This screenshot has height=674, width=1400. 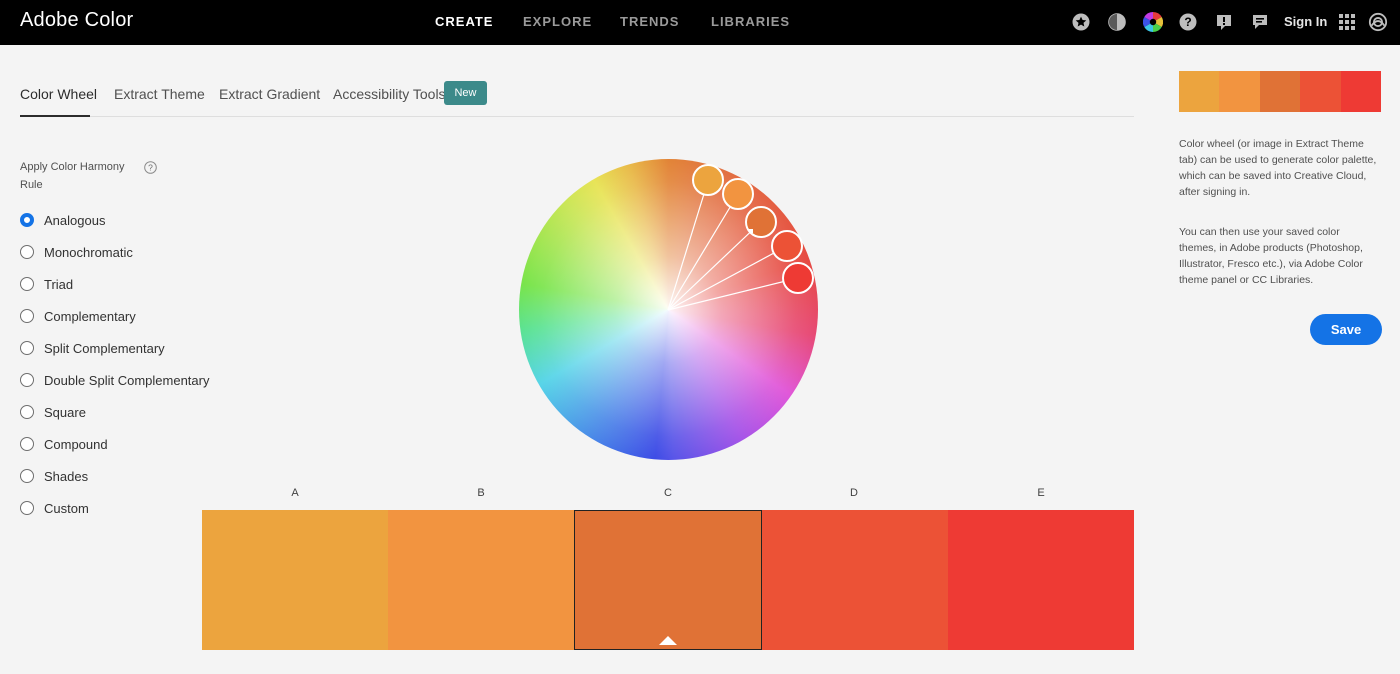 I want to click on color-handle-a, so click(x=708, y=180).